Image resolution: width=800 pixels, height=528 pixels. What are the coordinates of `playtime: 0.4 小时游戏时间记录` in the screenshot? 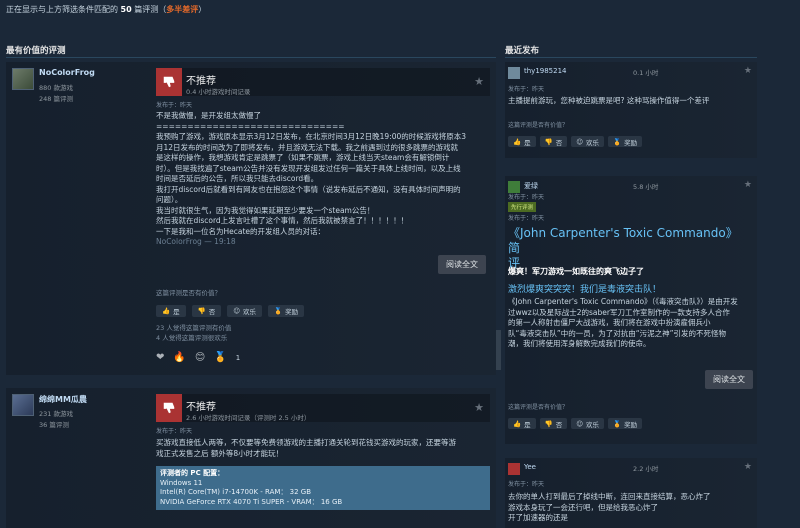 It's located at (218, 92).